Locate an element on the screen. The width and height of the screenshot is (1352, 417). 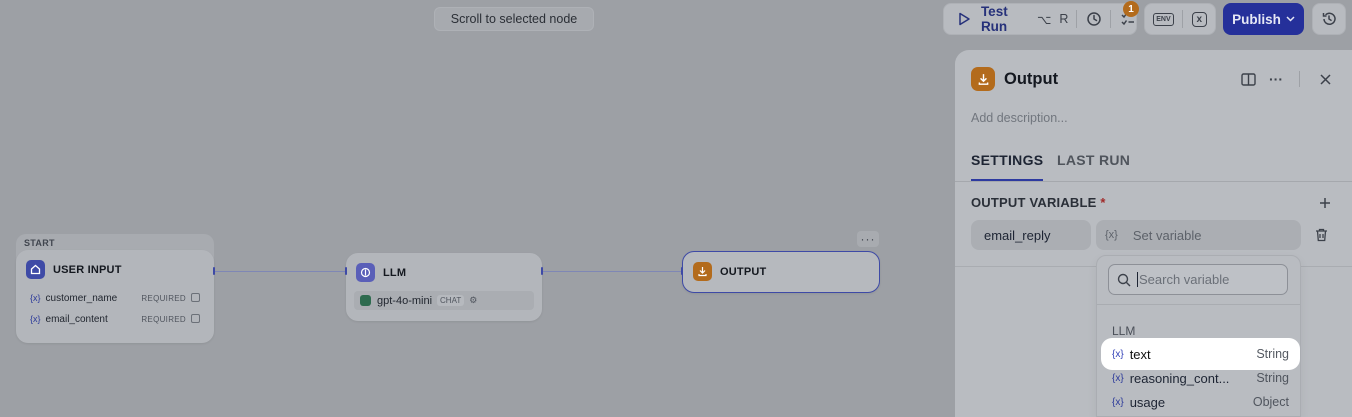
tab-settings: SETTINGS is located at coordinates (1007, 166).